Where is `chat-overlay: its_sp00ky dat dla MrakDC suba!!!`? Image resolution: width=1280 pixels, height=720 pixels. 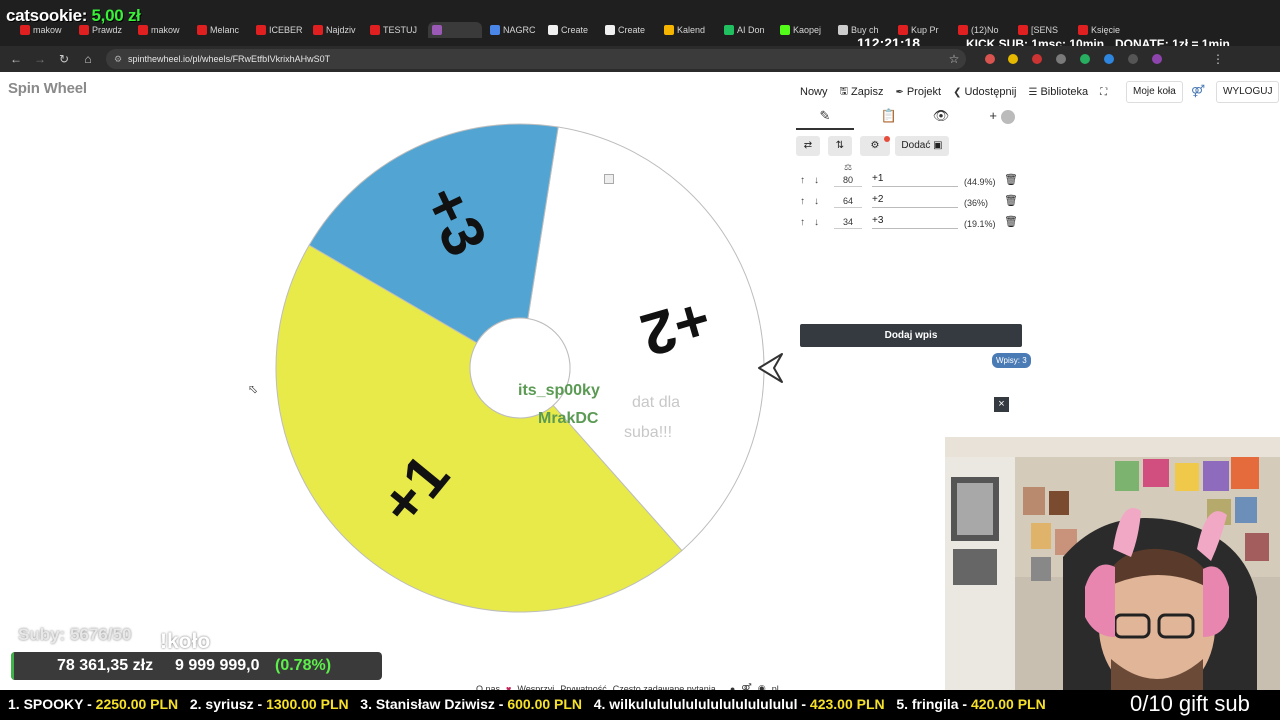
chat-overlay: its_sp00ky dat dla MrakDC suba!!! is located at coordinates (613, 414).